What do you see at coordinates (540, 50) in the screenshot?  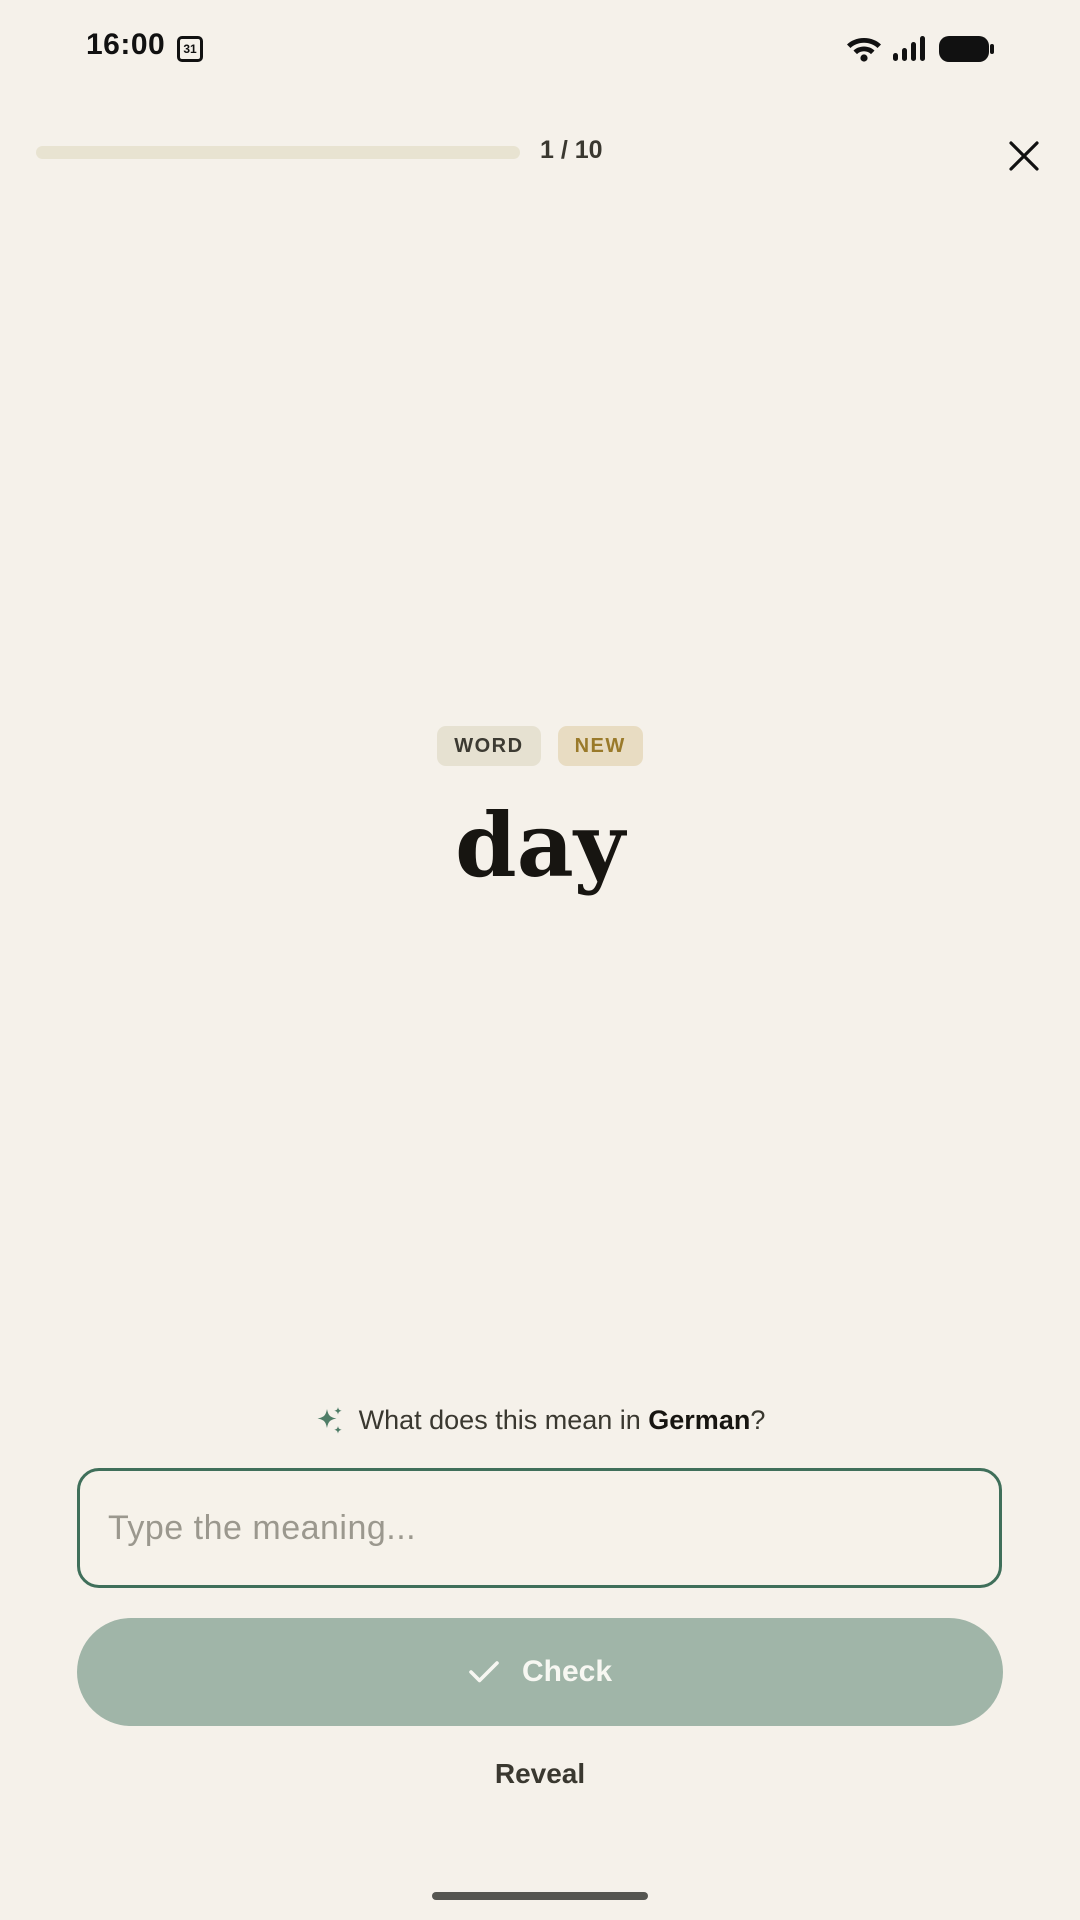 I see `status-bar: 16:00 31` at bounding box center [540, 50].